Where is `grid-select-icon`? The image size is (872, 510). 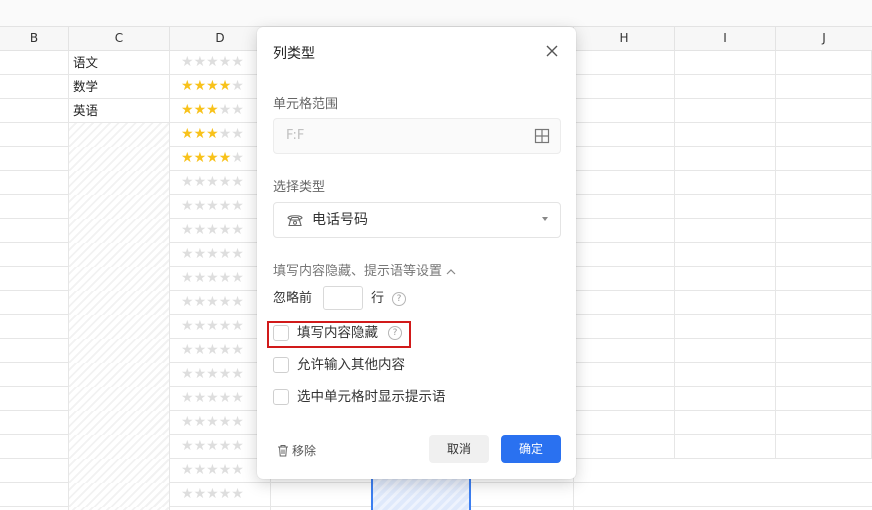 grid-select-icon is located at coordinates (542, 136).